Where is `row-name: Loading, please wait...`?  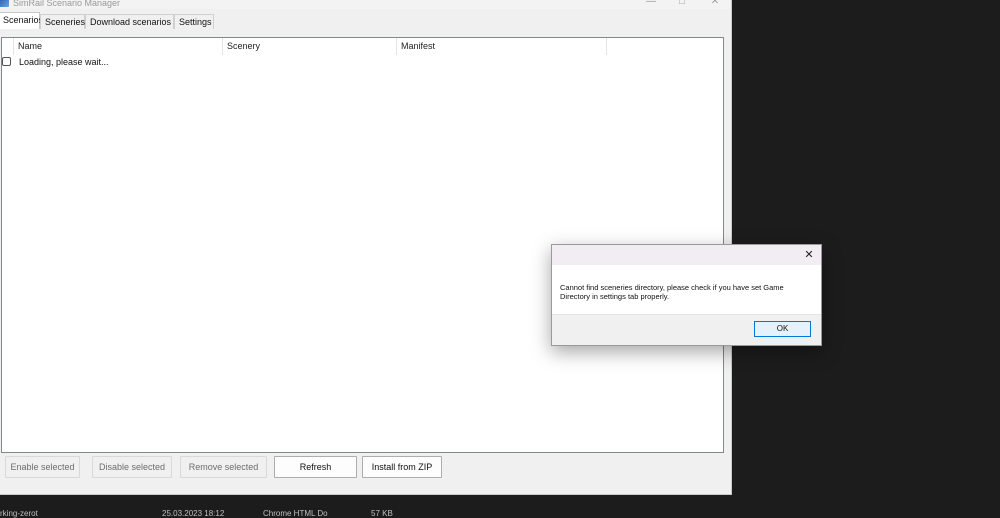 row-name: Loading, please wait... is located at coordinates (64, 62).